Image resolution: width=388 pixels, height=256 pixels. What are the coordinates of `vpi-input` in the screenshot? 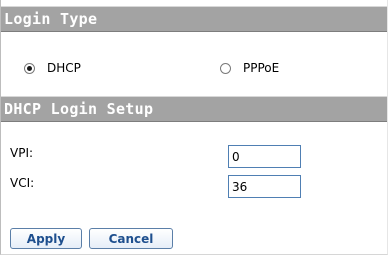 It's located at (264, 156).